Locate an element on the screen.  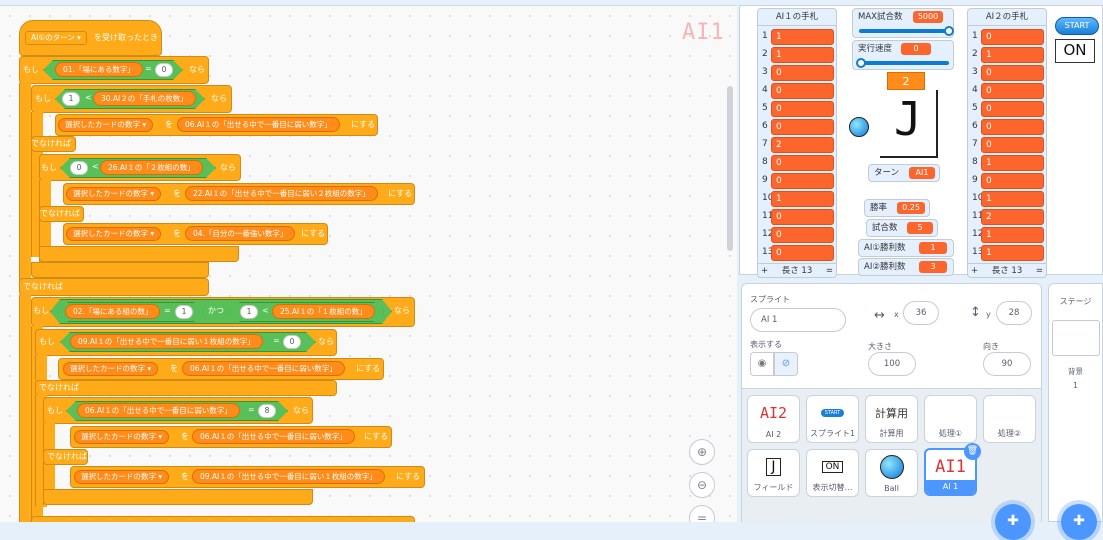
add-sprite-button: ✚ is located at coordinates (1013, 522).